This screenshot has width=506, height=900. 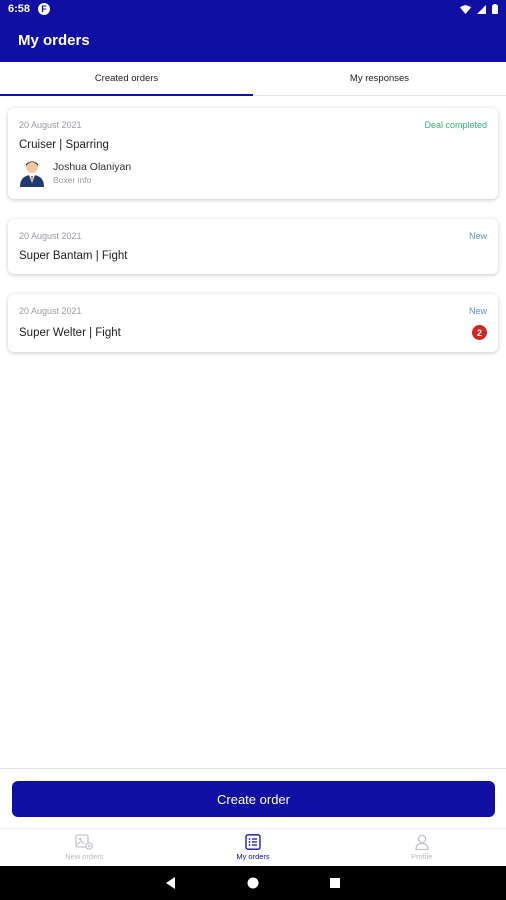 I want to click on wifi-icon, so click(x=465, y=9).